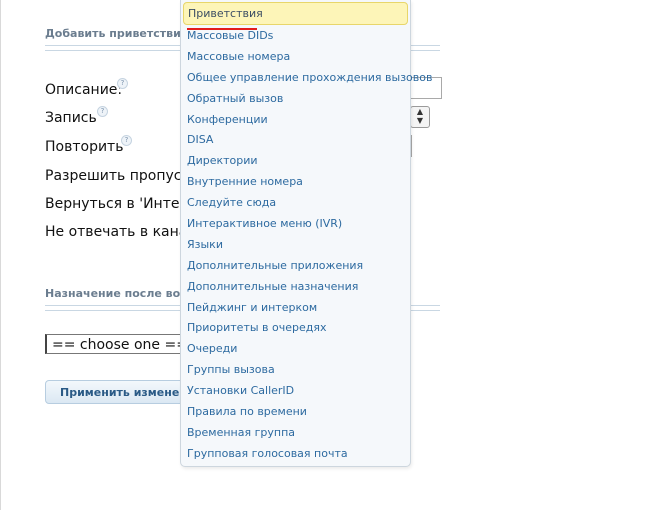 The image size is (665, 510). Describe the element at coordinates (295, 224) in the screenshot. I see `dropdown-item: Интерактивное меню (IVR)` at that location.